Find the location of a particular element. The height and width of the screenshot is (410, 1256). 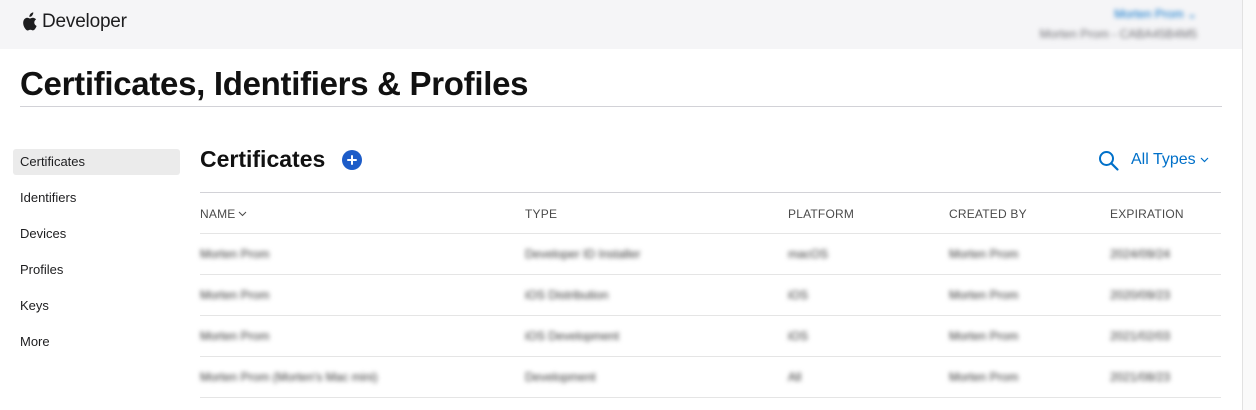

page-title: Certificates, Identifiers & Profiles is located at coordinates (274, 83).